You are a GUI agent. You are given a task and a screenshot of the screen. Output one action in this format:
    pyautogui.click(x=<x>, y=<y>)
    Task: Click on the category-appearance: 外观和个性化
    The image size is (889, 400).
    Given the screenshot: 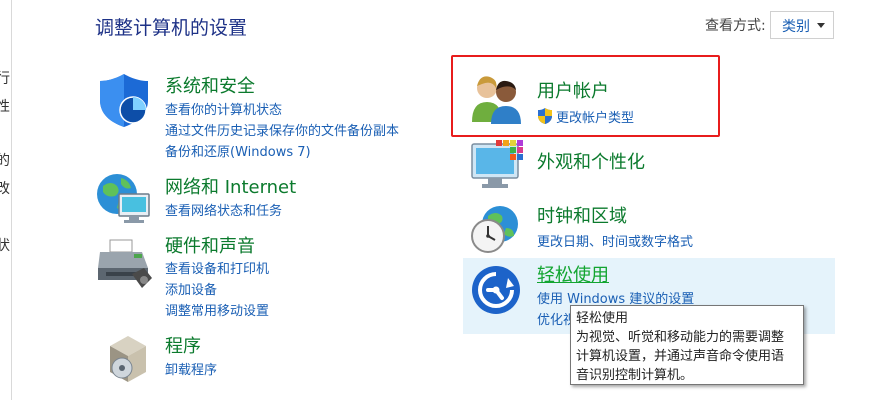 What is the action you would take?
    pyautogui.click(x=591, y=161)
    